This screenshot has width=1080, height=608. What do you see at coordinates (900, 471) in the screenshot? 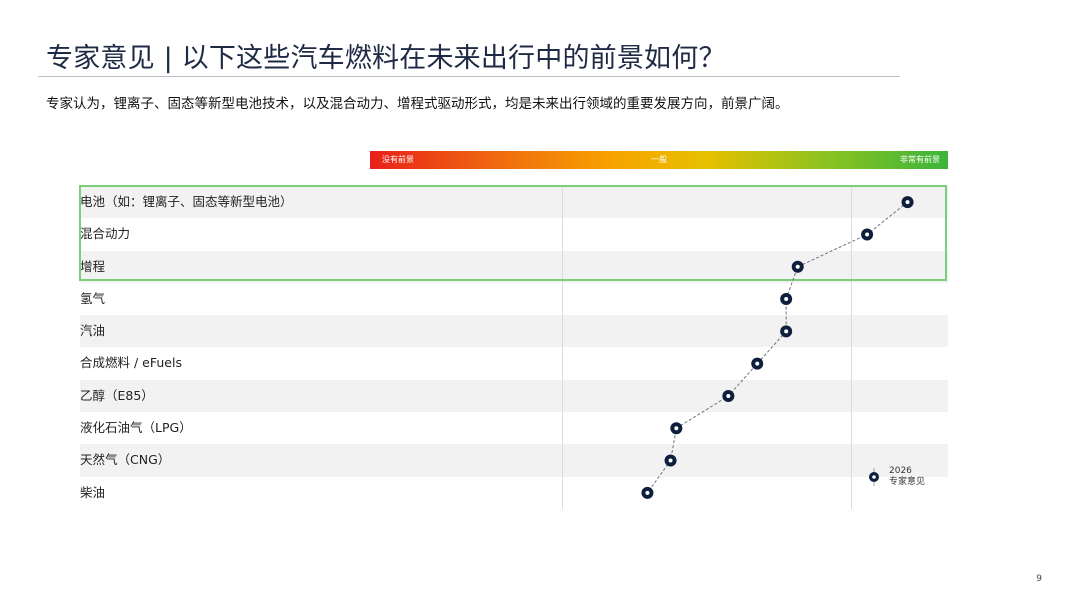
I see `legend-year: 2026` at bounding box center [900, 471].